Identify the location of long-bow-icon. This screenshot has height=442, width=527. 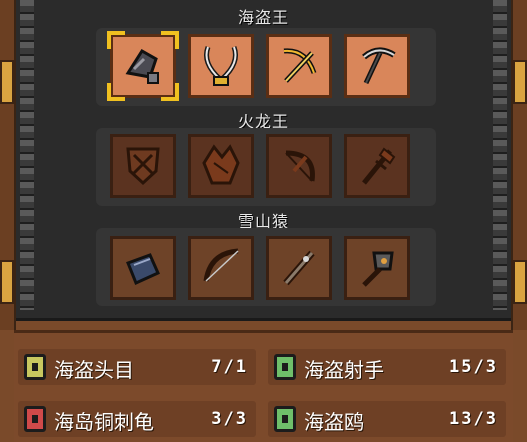
(221, 265).